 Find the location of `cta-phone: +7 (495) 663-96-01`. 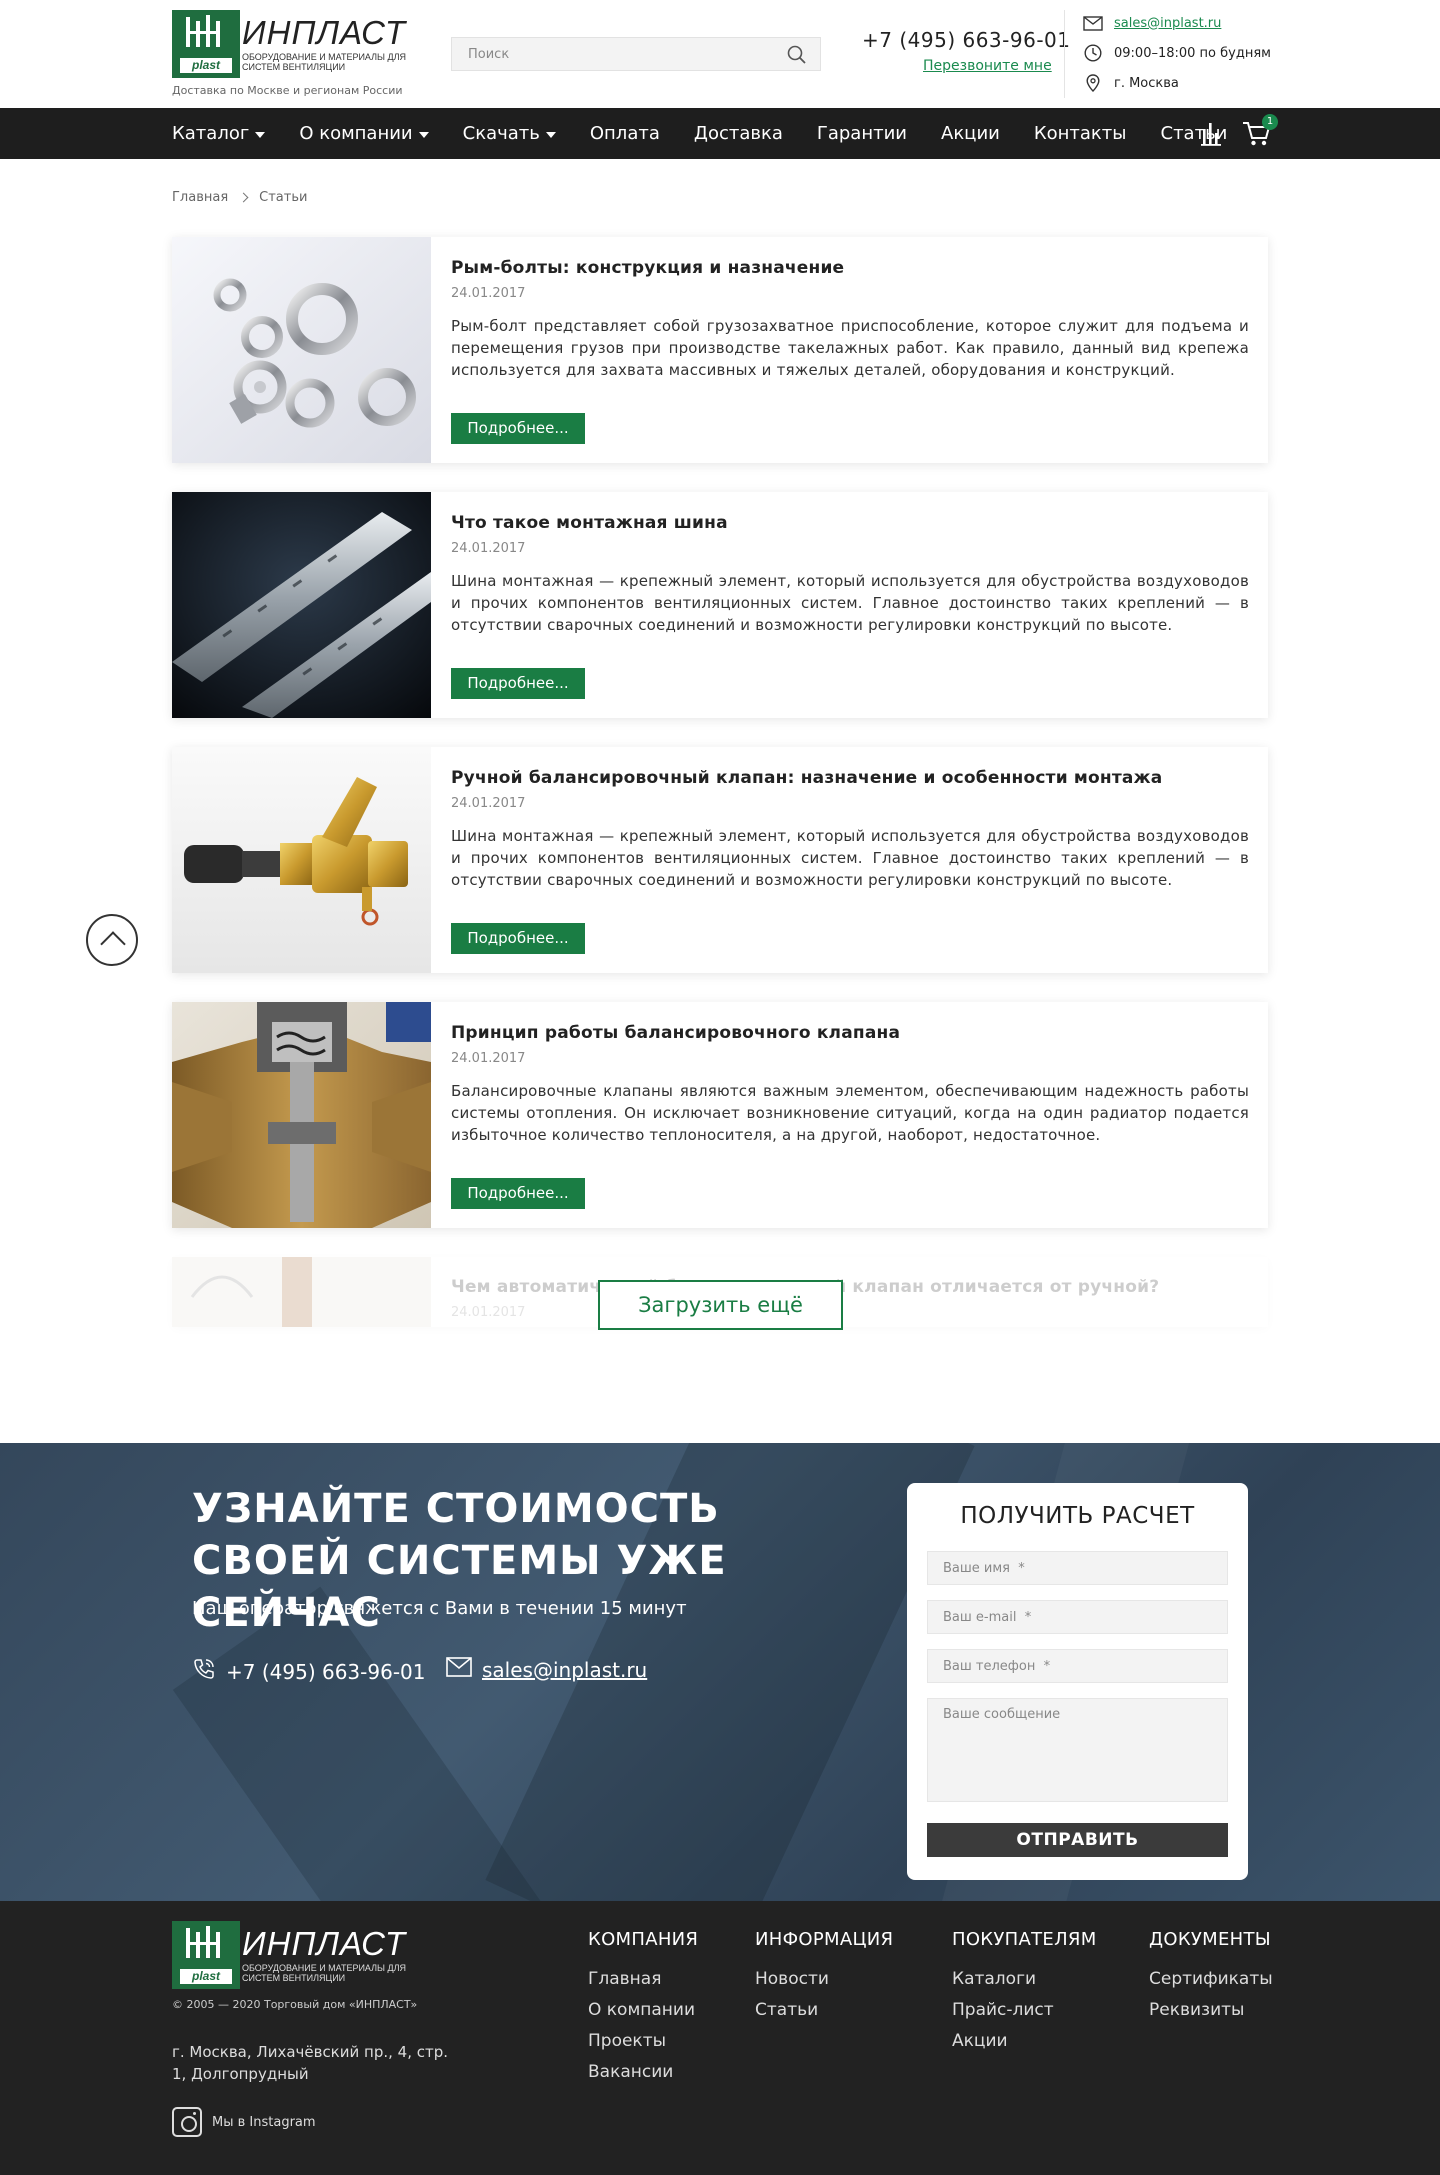

cta-phone: +7 (495) 663-96-01 is located at coordinates (325, 1672).